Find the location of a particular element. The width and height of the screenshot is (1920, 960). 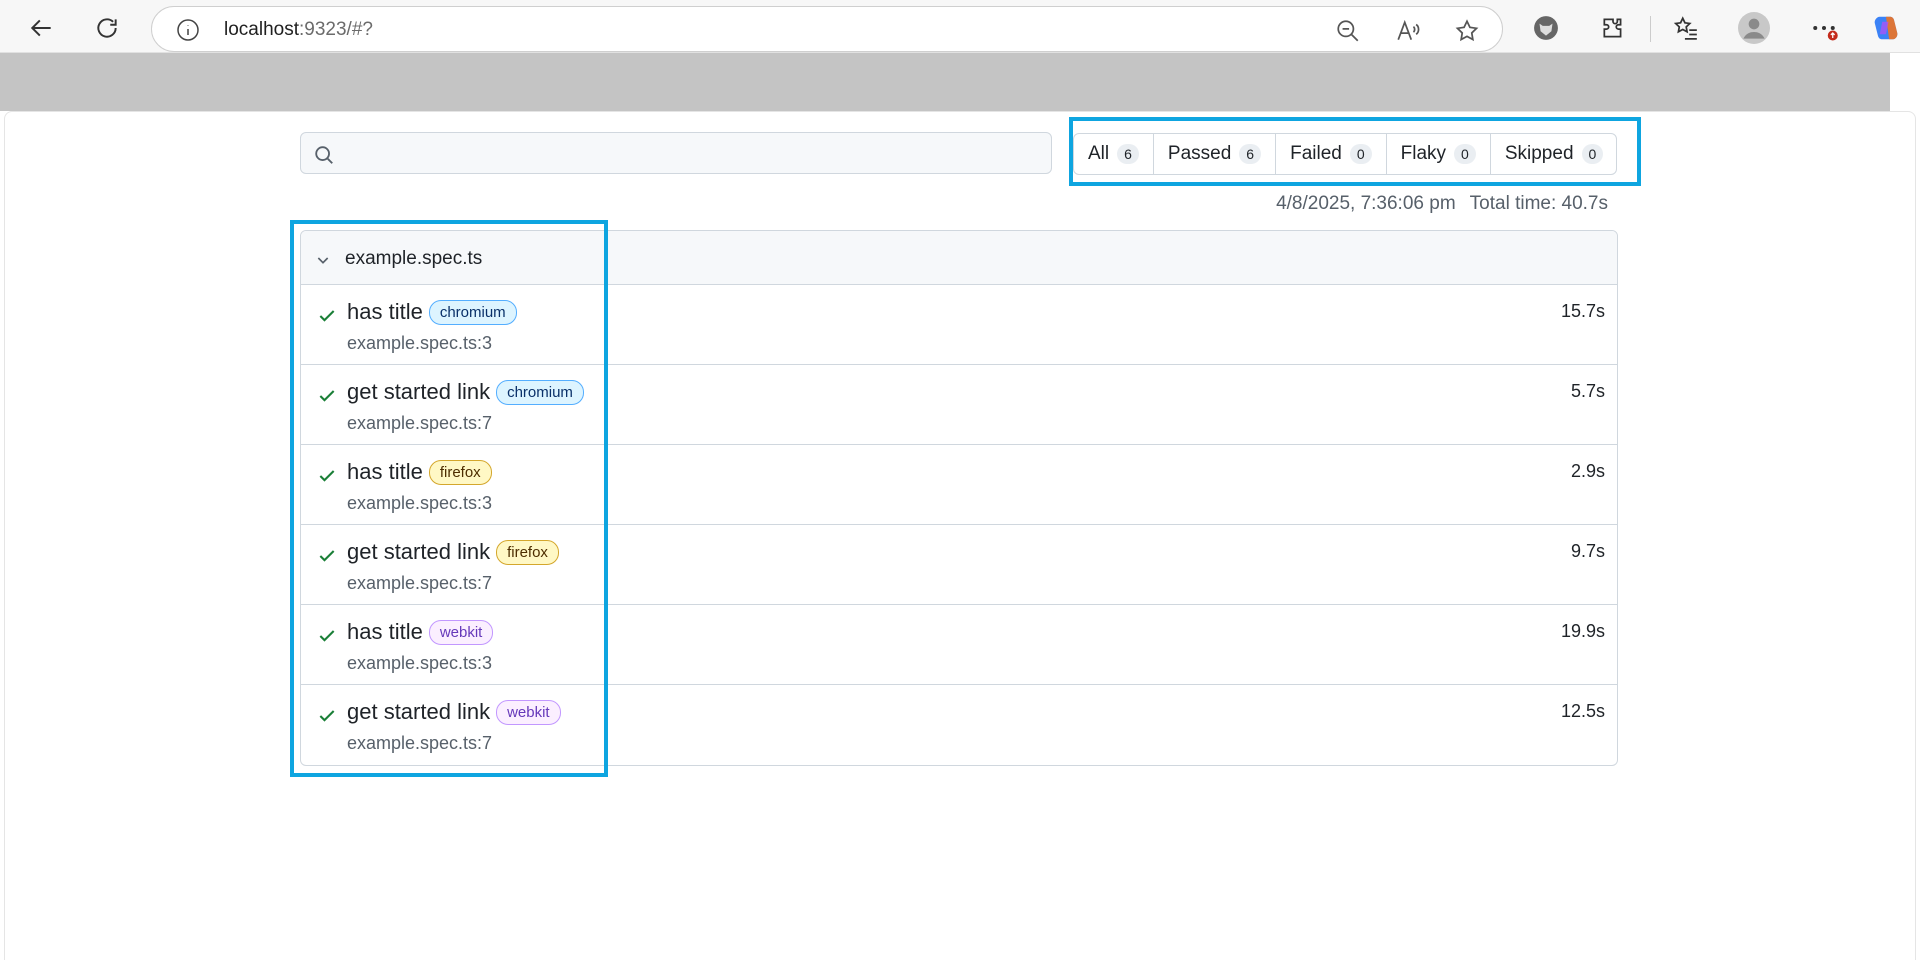

arrow-left-icon is located at coordinates (40, 28).